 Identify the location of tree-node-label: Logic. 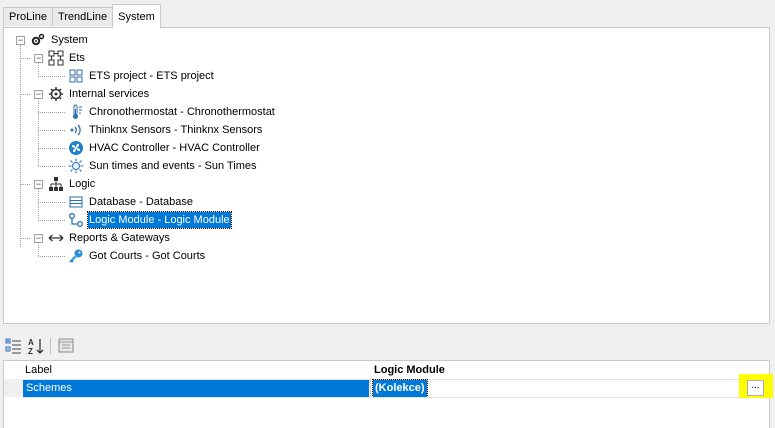
(82, 184).